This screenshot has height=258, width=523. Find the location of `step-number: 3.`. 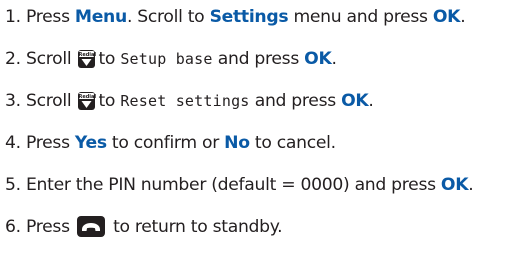

step-number: 3. is located at coordinates (13, 101).